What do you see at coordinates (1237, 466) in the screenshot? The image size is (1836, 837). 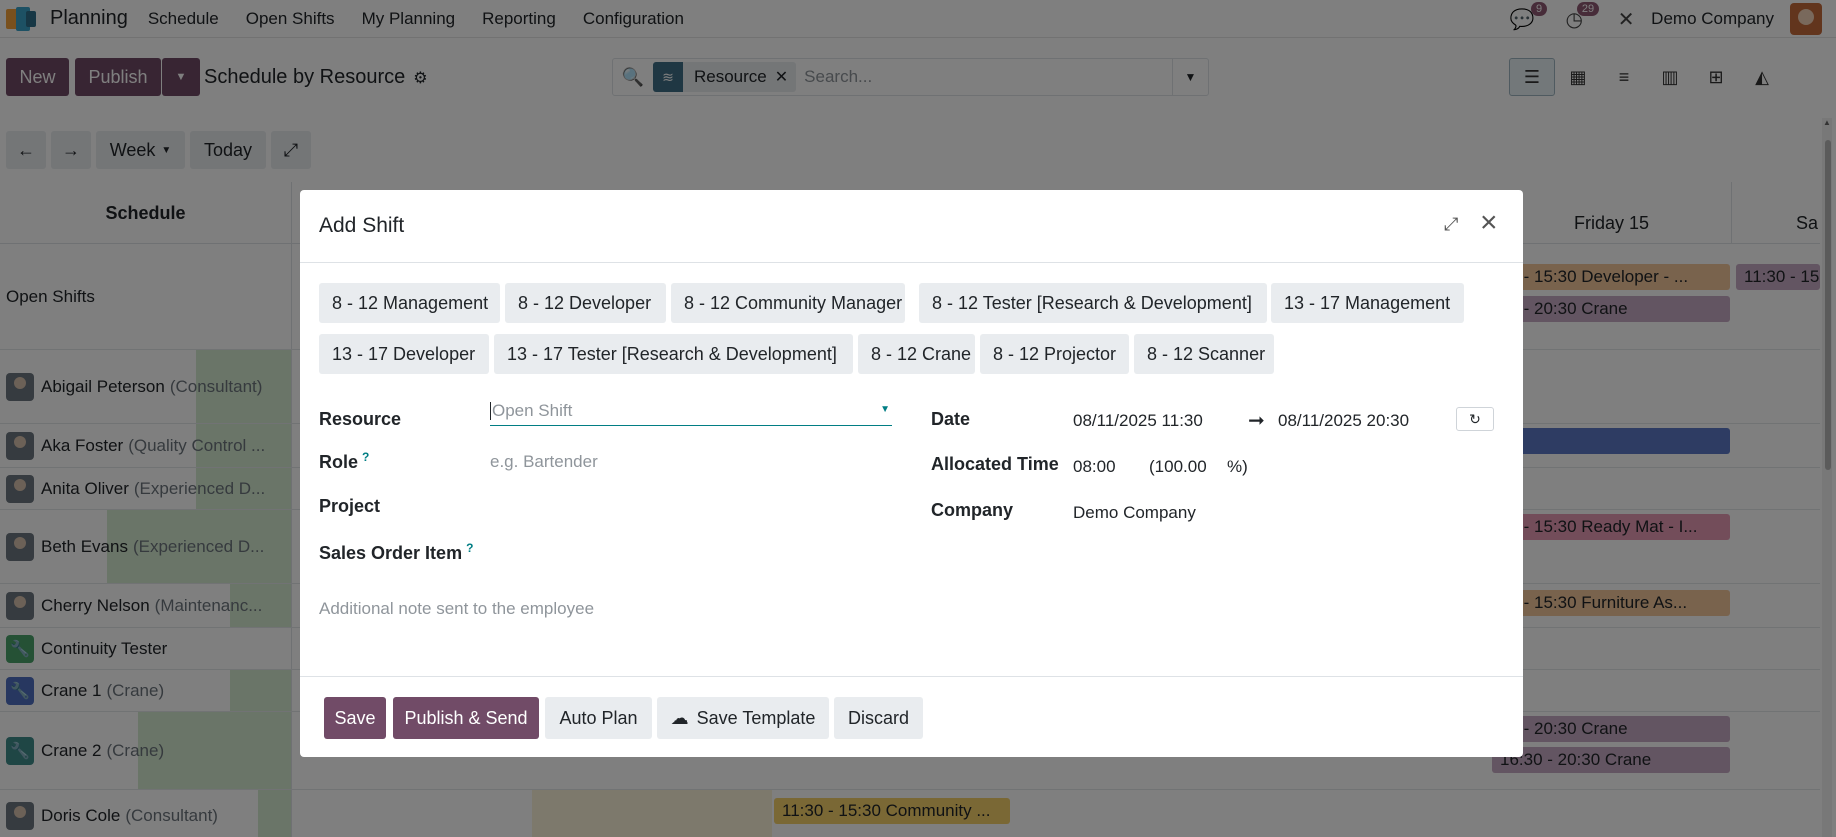 I see `percent-sign: %)` at bounding box center [1237, 466].